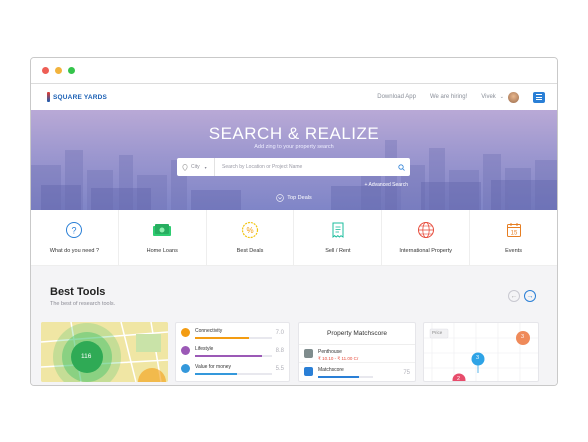 The image size is (588, 442). I want to click on metric-label: Value for money, so click(213, 367).